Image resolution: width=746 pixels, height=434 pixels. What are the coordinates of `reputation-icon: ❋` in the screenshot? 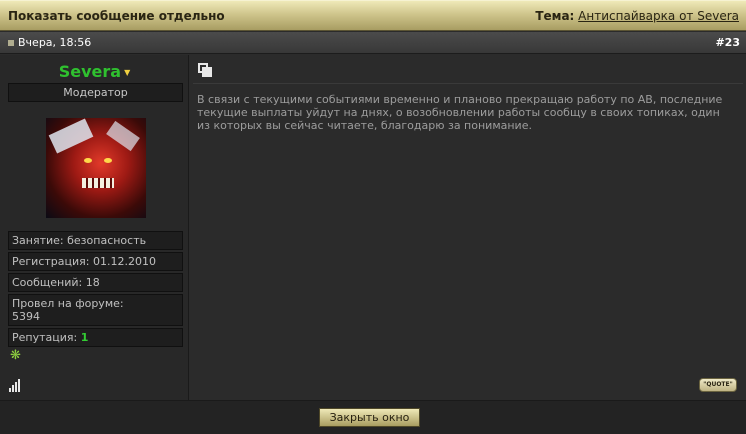 It's located at (16, 355).